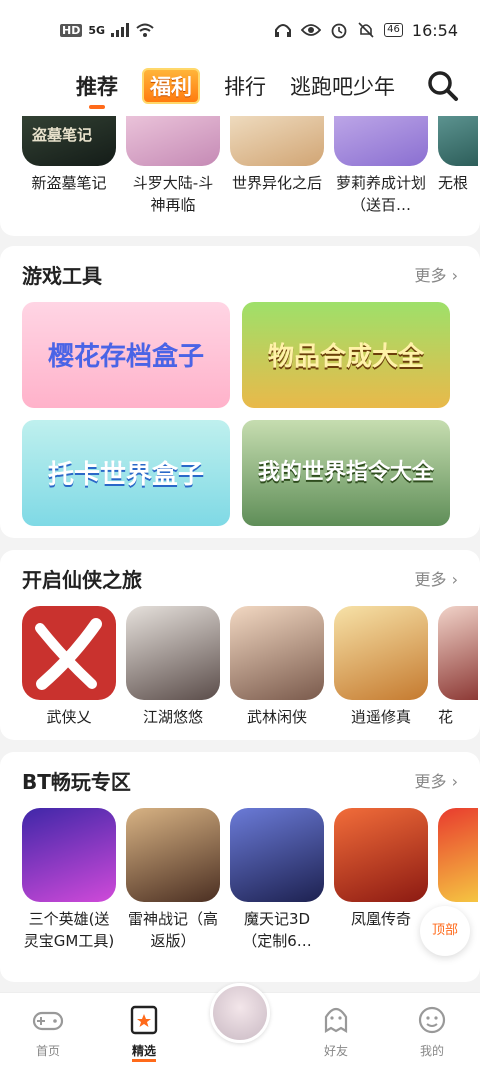 The height and width of the screenshot is (1067, 480). Describe the element at coordinates (97, 90) in the screenshot. I see `tab-recommend: 推荐` at that location.